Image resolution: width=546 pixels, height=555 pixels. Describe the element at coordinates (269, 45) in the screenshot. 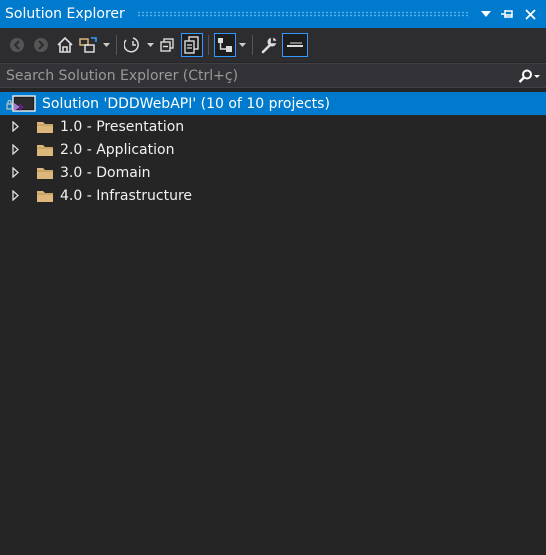

I see `properties-wrench-icon` at that location.